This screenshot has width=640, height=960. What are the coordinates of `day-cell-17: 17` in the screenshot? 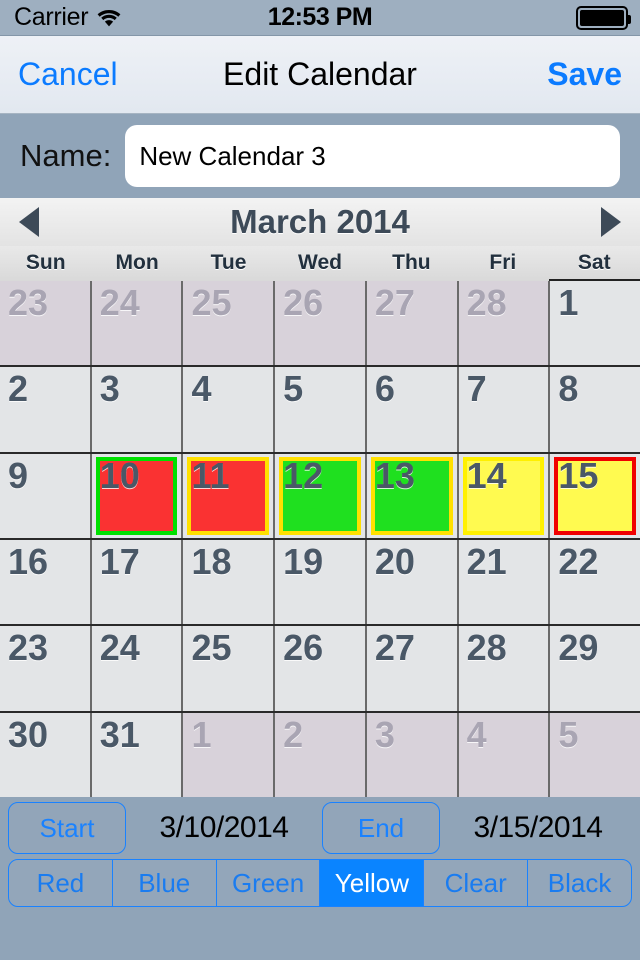 It's located at (137, 582).